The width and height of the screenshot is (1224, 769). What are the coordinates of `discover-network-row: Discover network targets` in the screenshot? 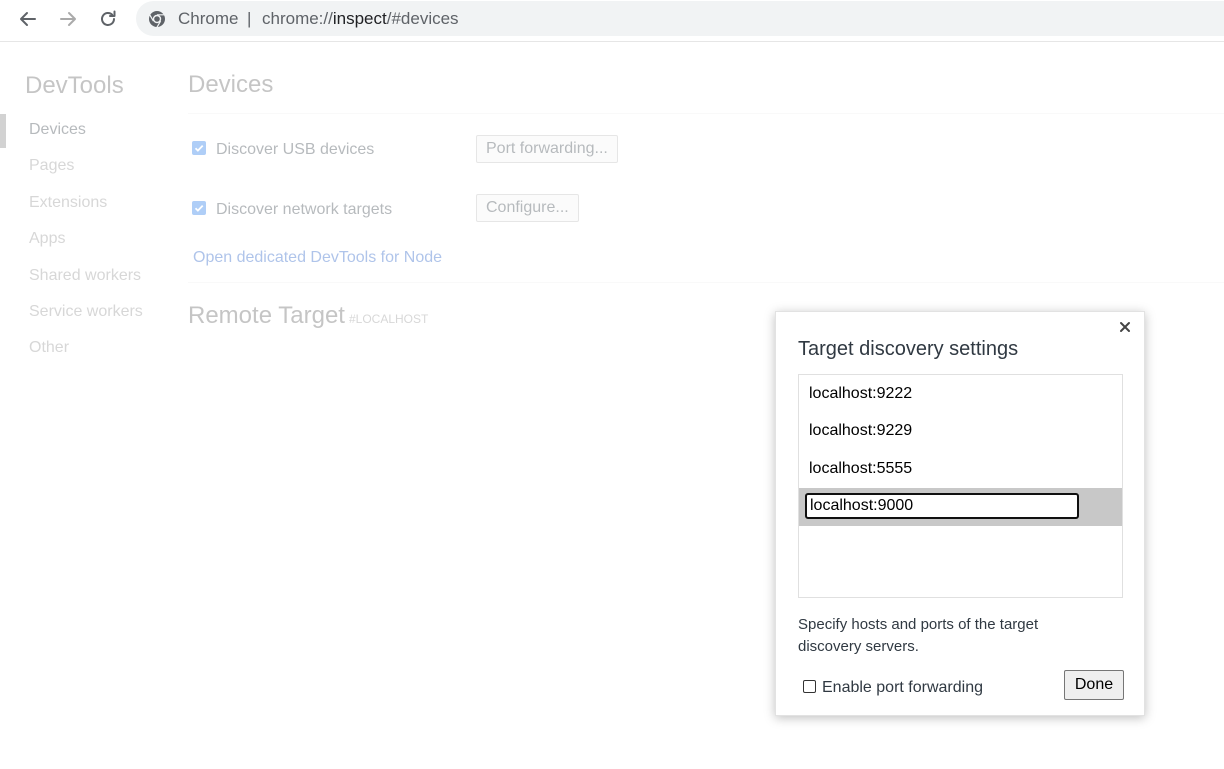 It's located at (292, 210).